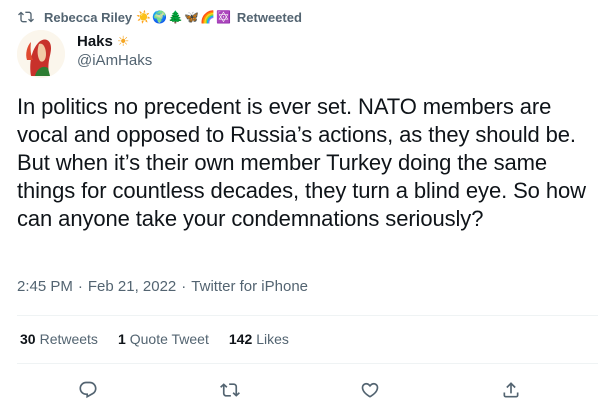 This screenshot has height=413, width=598. I want to click on author-display-name: Haks ☀, so click(114, 41).